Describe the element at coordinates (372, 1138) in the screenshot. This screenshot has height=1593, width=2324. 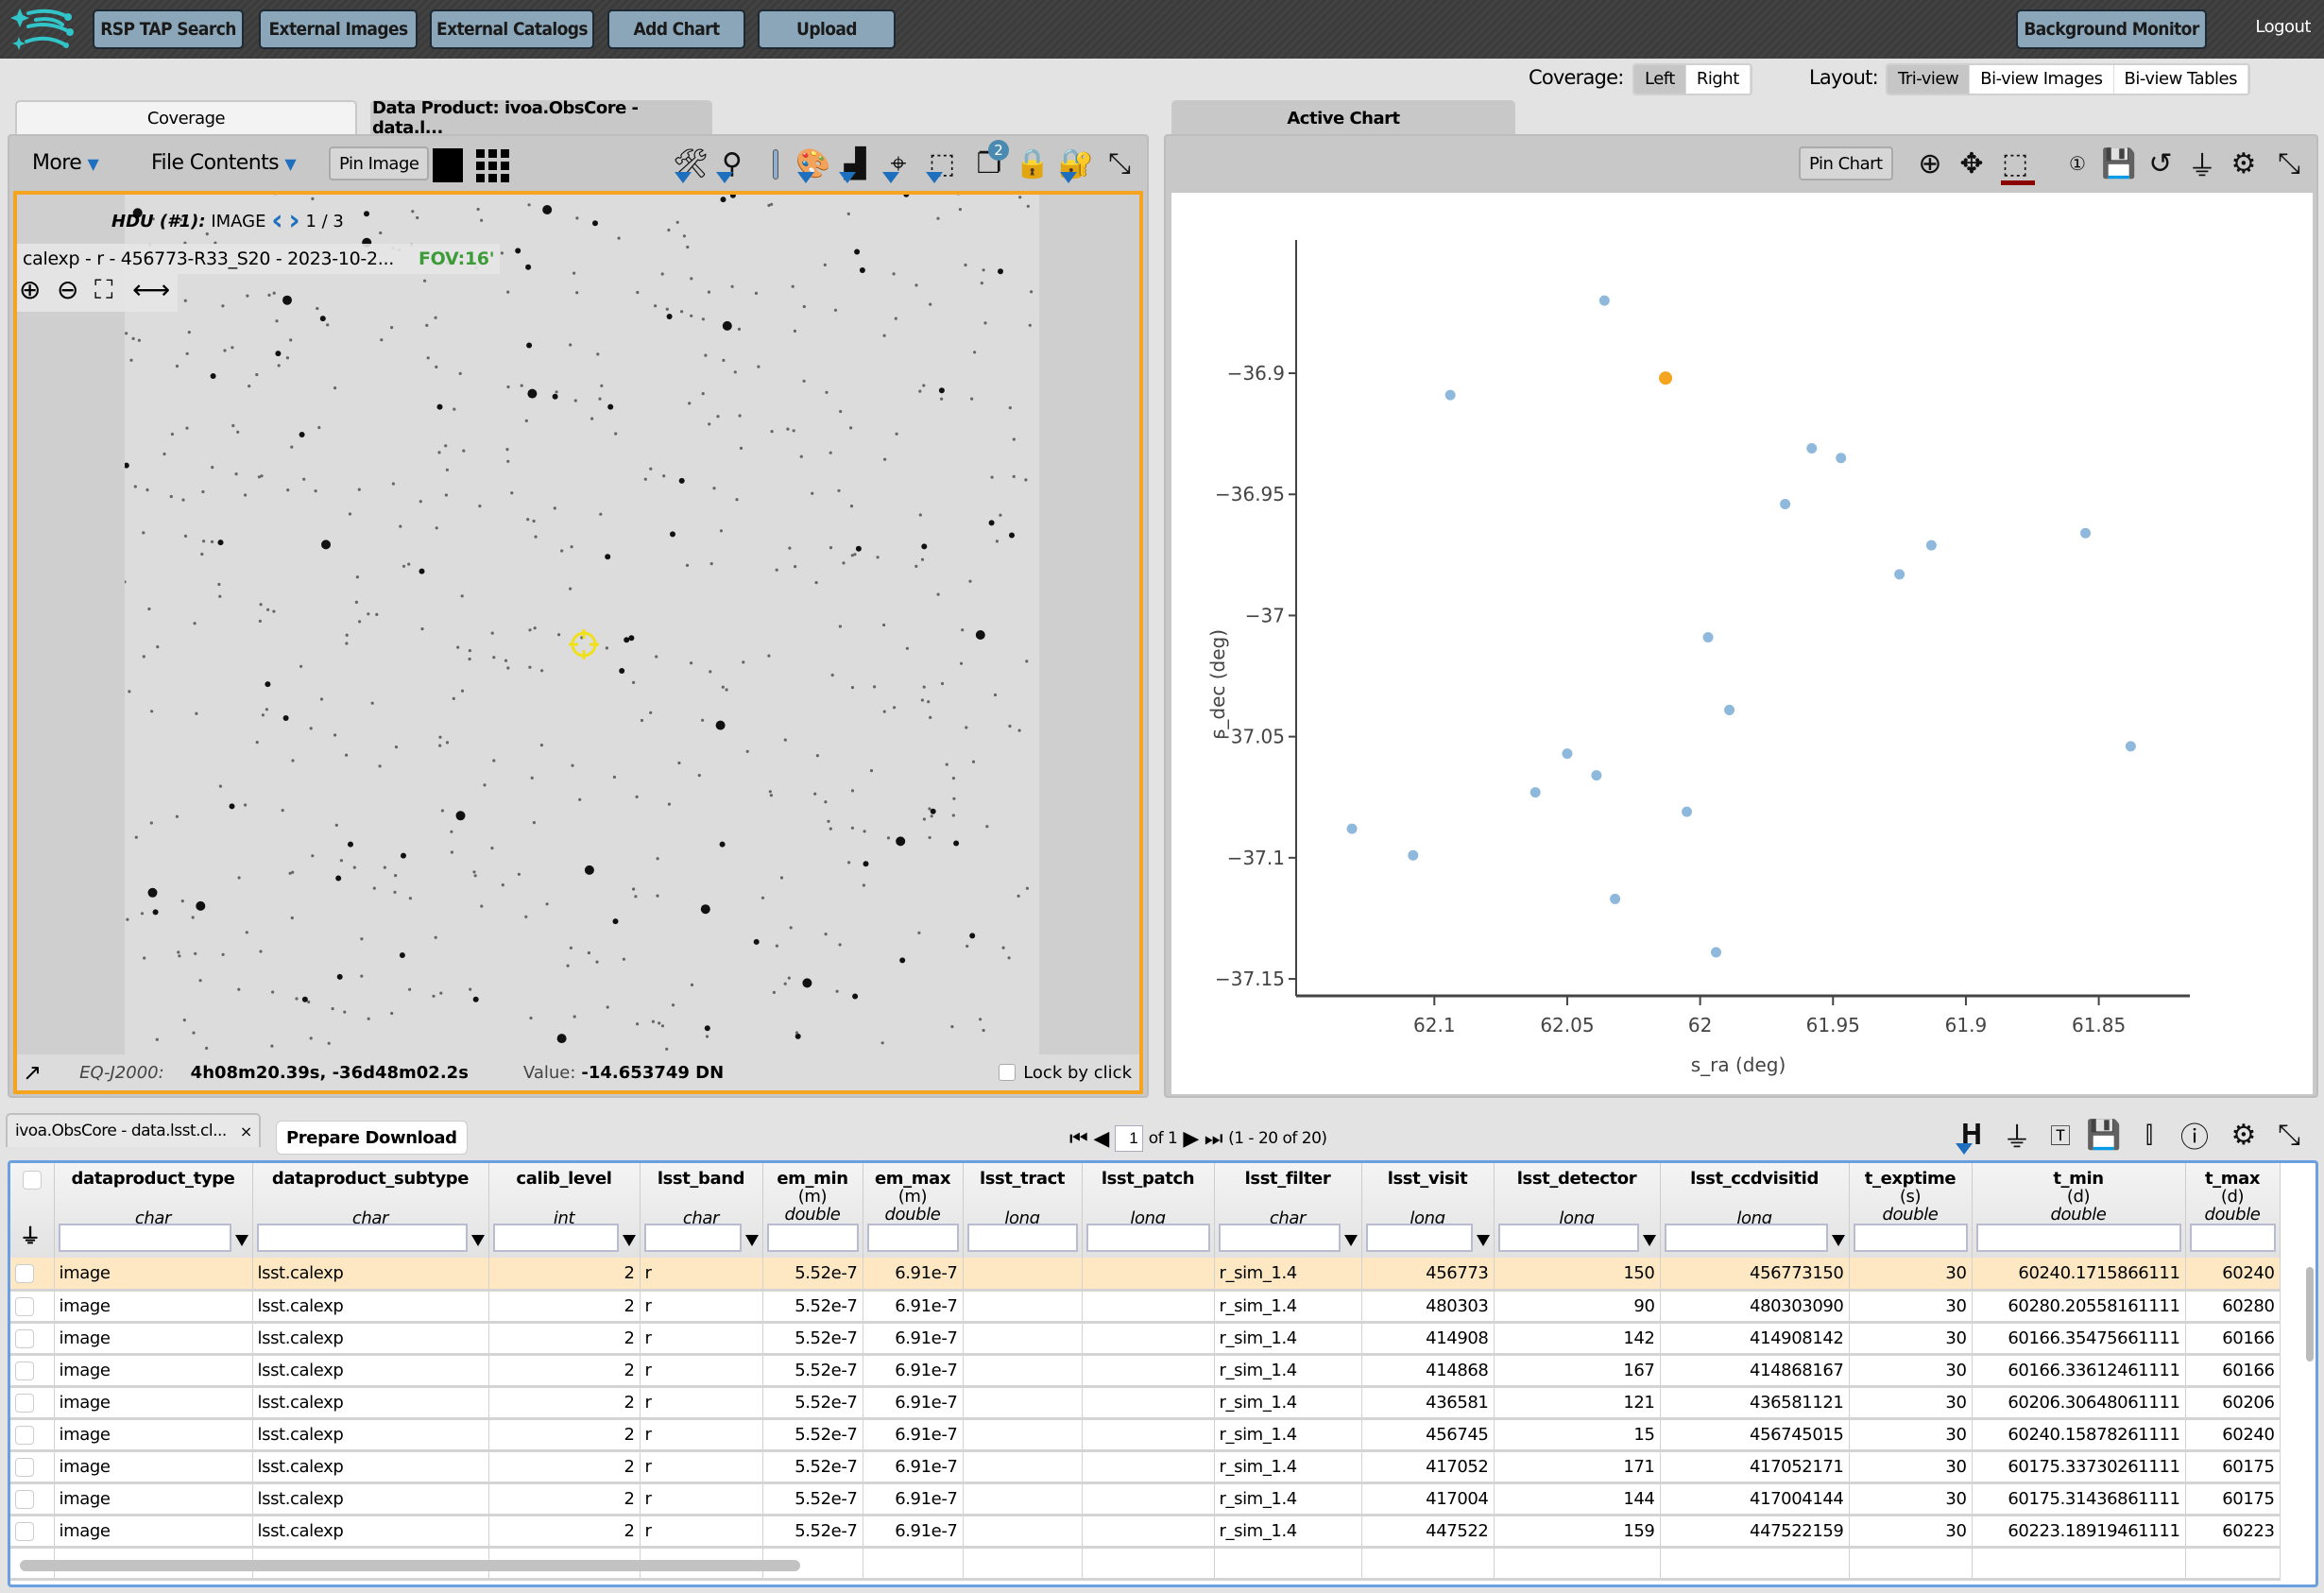
I see `prepare-download-button: Prepare Download` at that location.